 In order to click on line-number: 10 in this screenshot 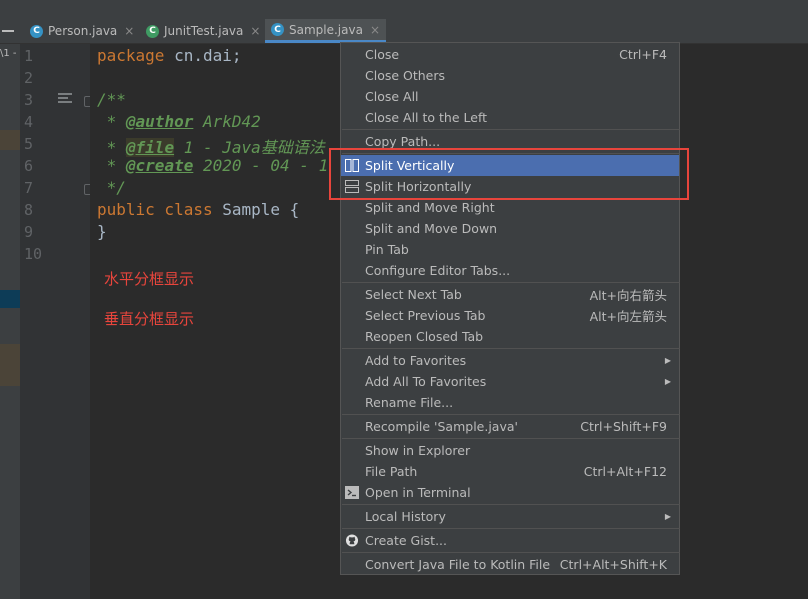, I will do `click(33, 254)`.